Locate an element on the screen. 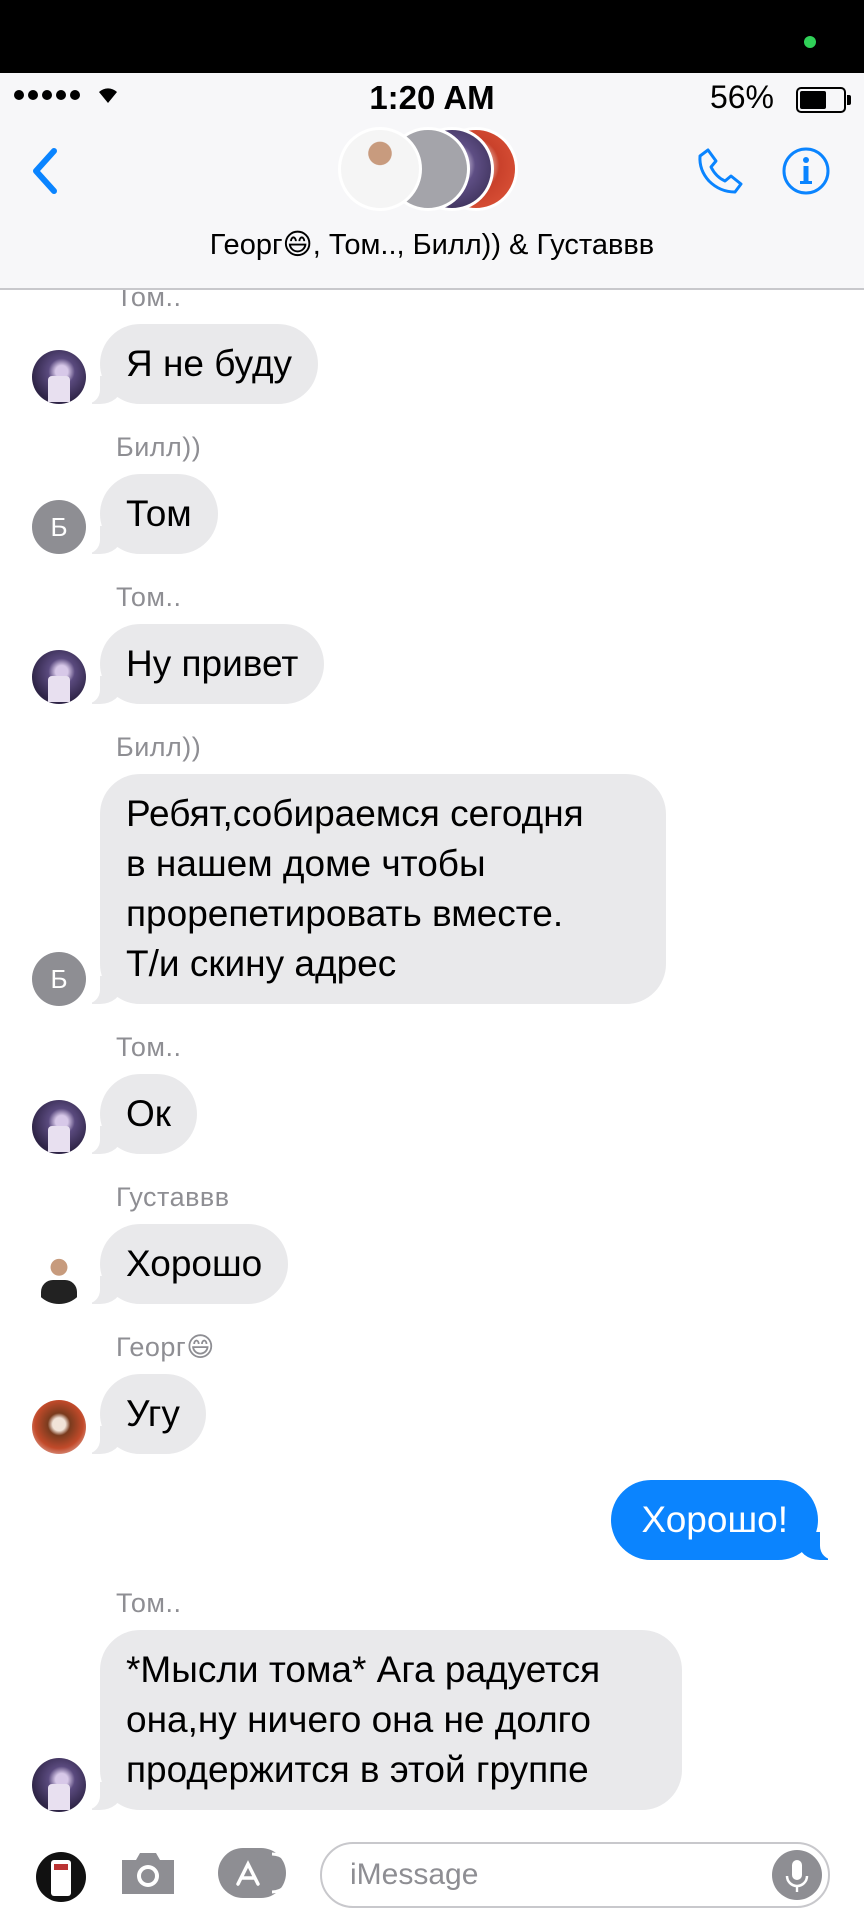 The width and height of the screenshot is (864, 1920). chevron-left-icon is located at coordinates (46, 171).